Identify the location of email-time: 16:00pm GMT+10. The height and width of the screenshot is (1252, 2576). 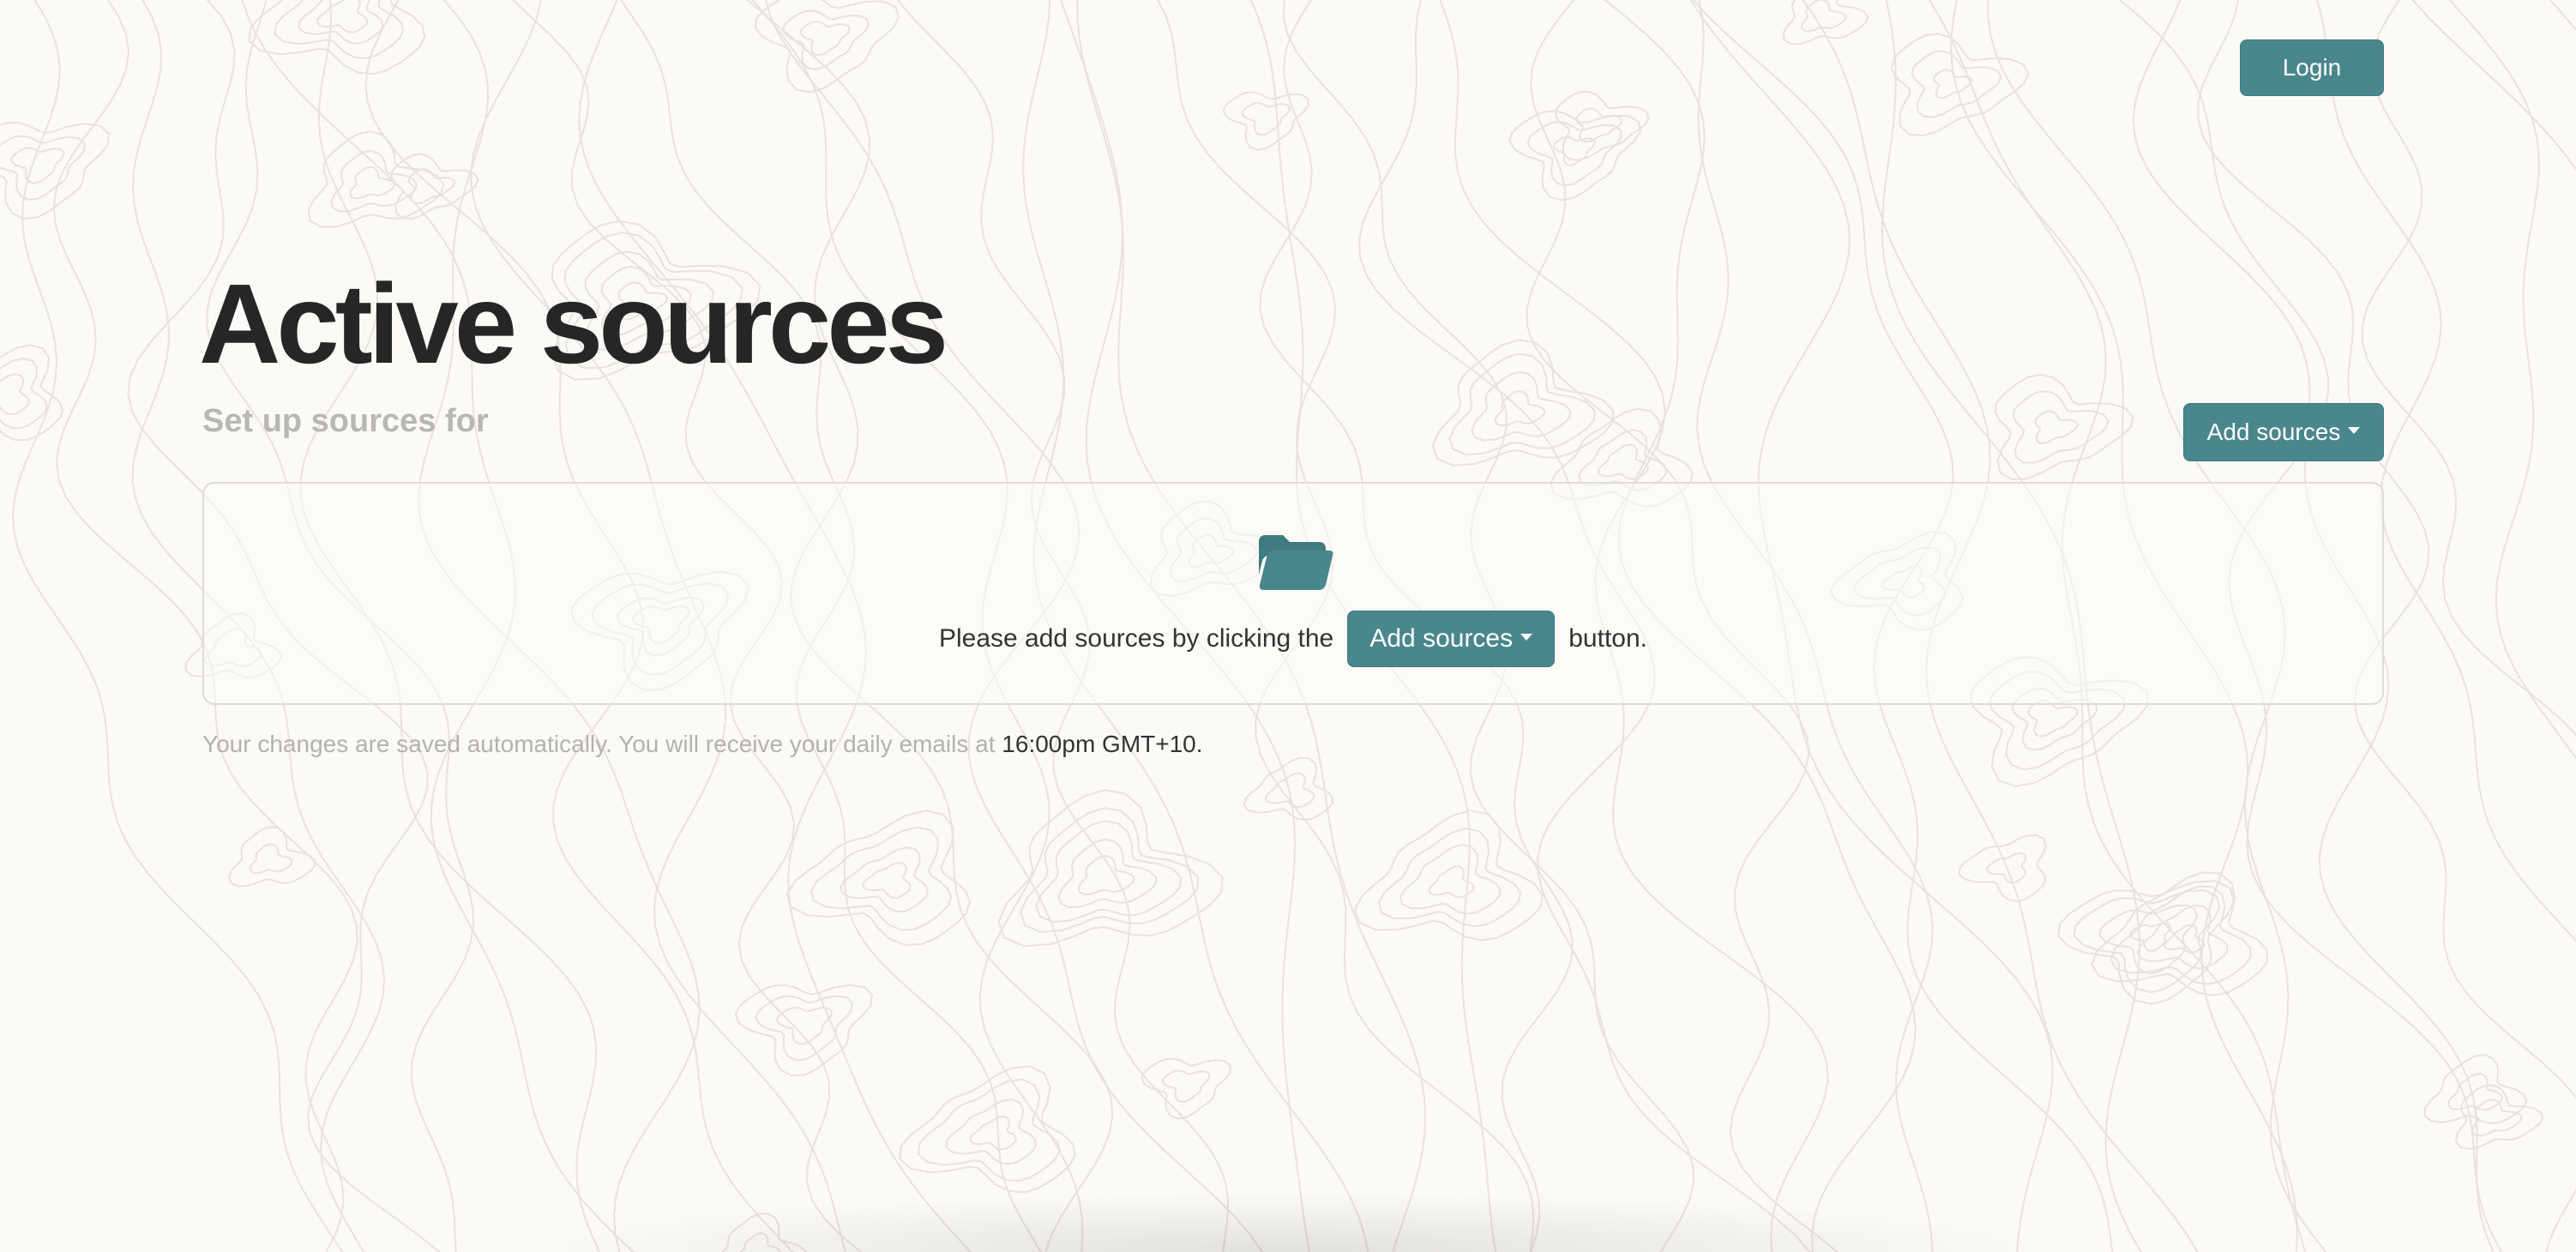
(1099, 744).